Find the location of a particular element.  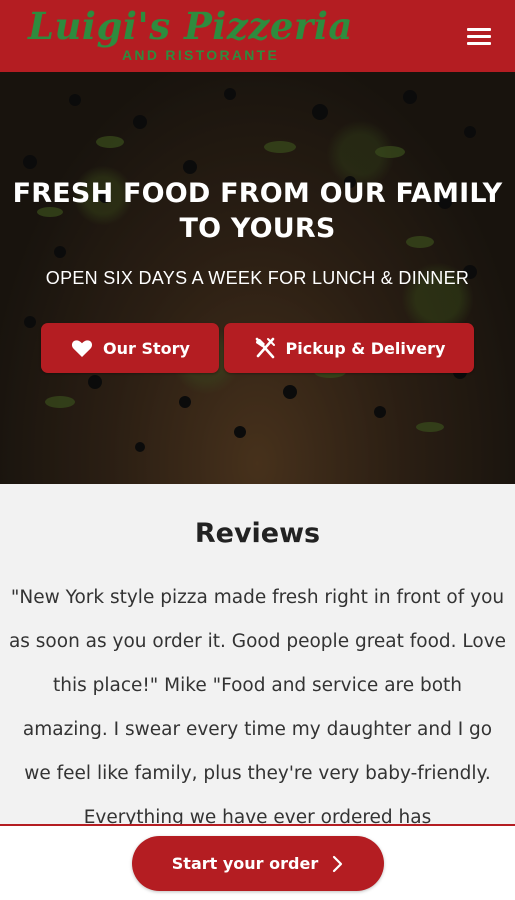

chevron-right-icon is located at coordinates (337, 864).